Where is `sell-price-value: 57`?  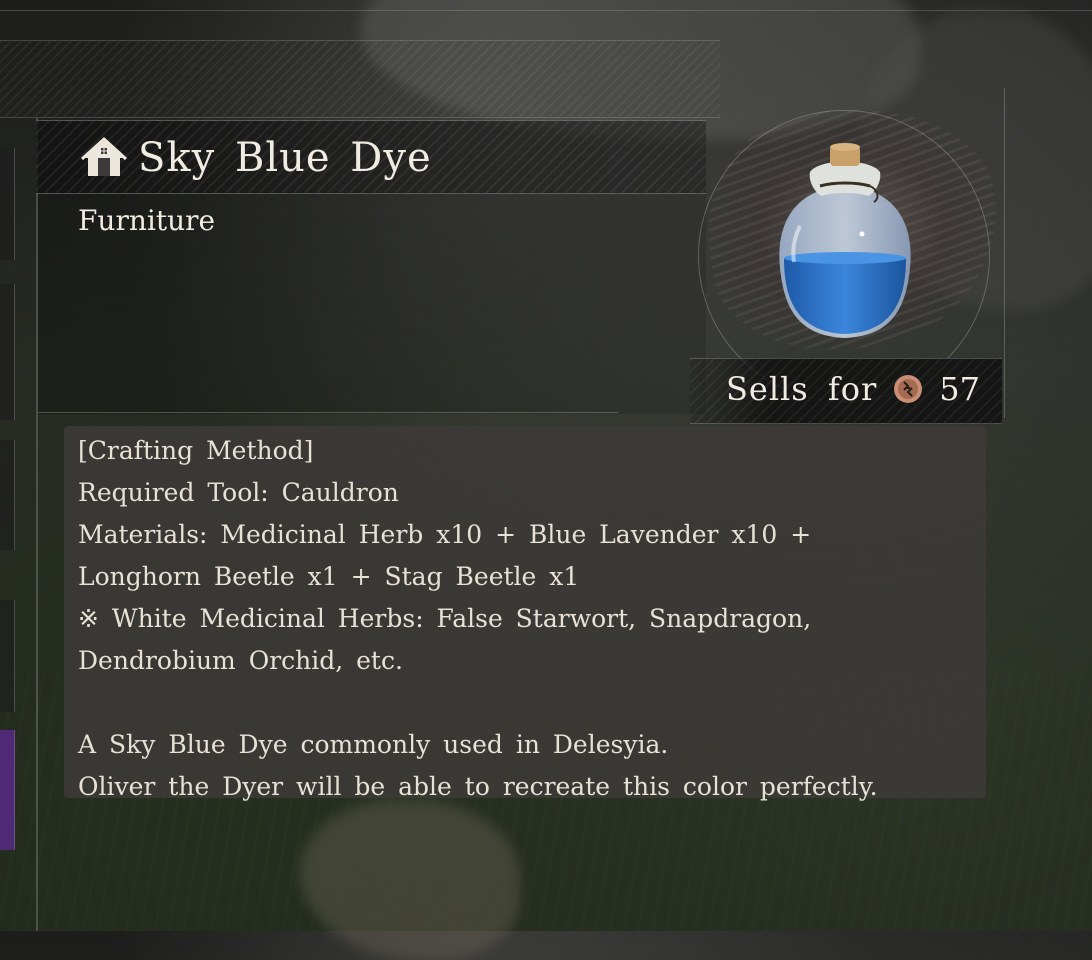 sell-price-value: 57 is located at coordinates (959, 389).